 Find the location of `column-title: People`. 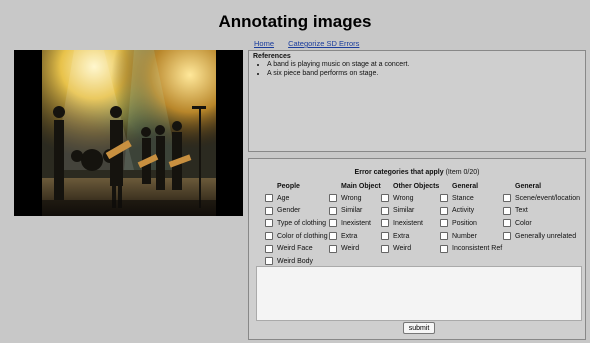

column-title: People is located at coordinates (288, 186).